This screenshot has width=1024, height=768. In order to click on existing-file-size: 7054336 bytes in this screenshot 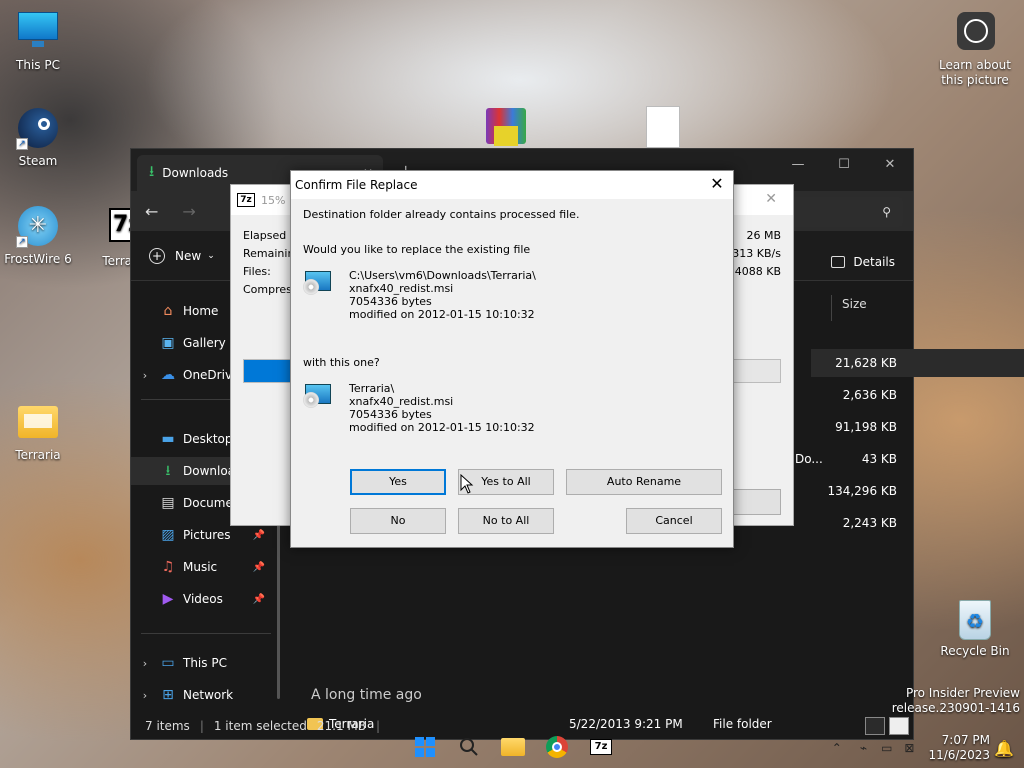, I will do `click(390, 301)`.